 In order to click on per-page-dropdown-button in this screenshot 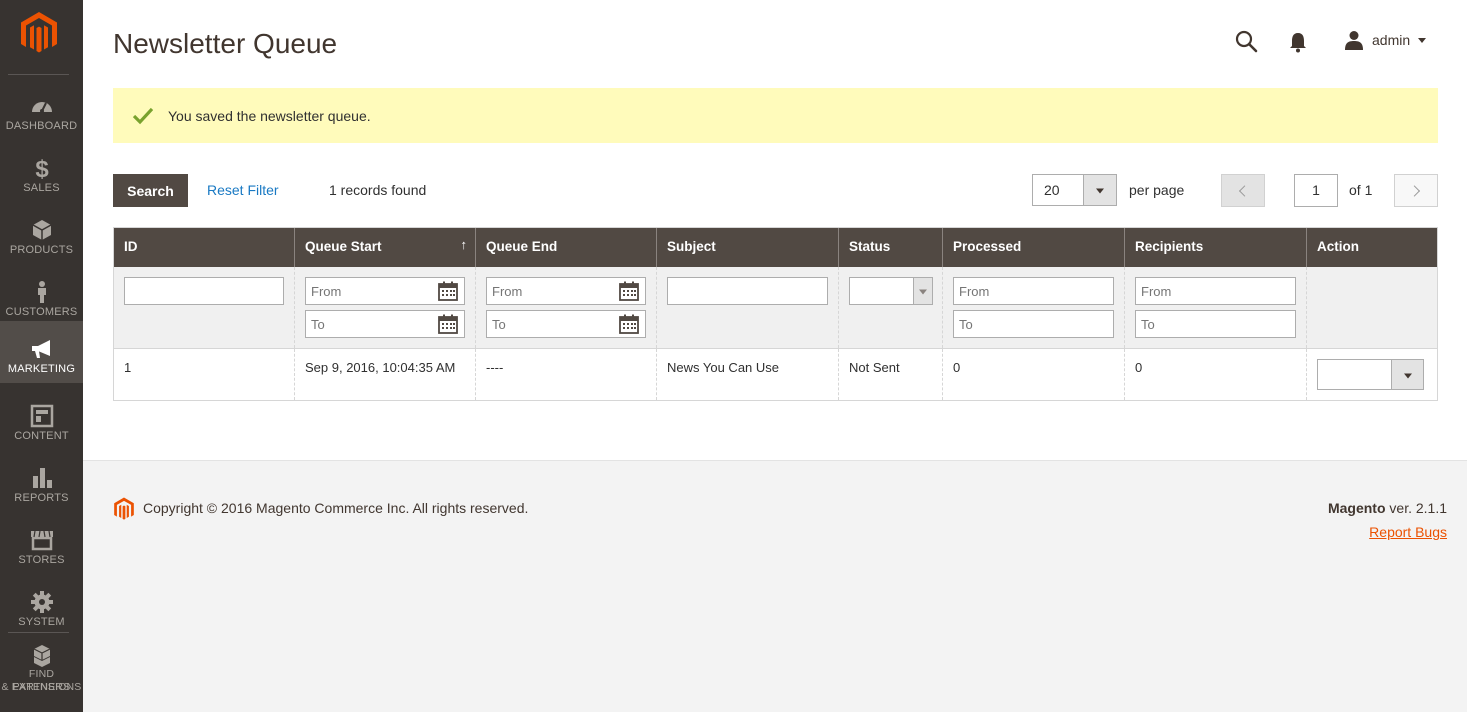, I will do `click(1099, 190)`.